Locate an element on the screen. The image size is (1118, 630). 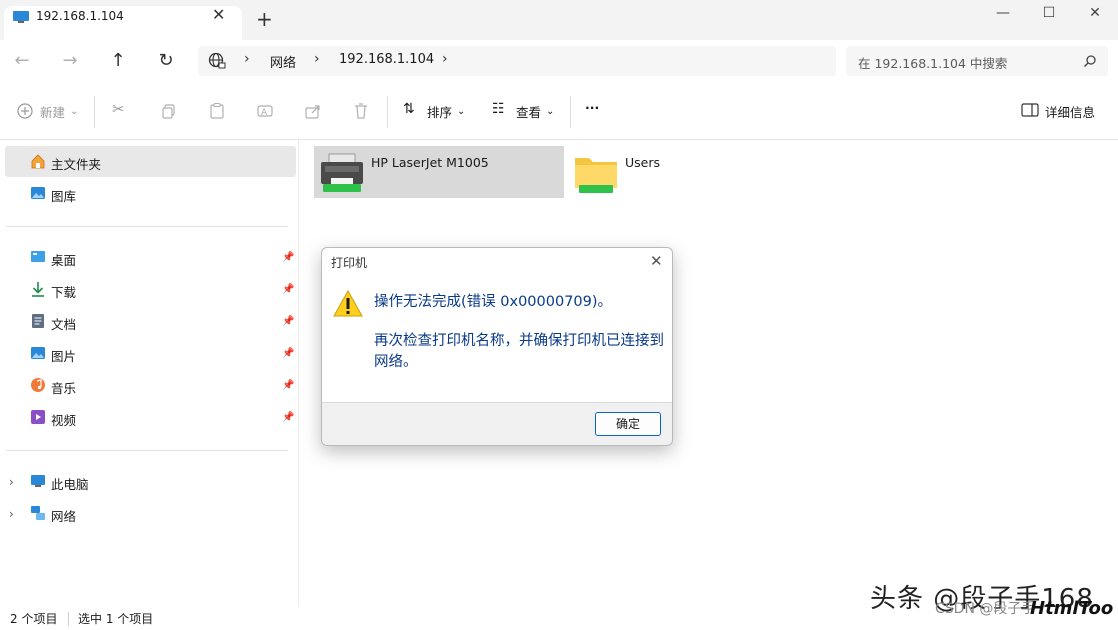
status-divider is located at coordinates (68, 619).